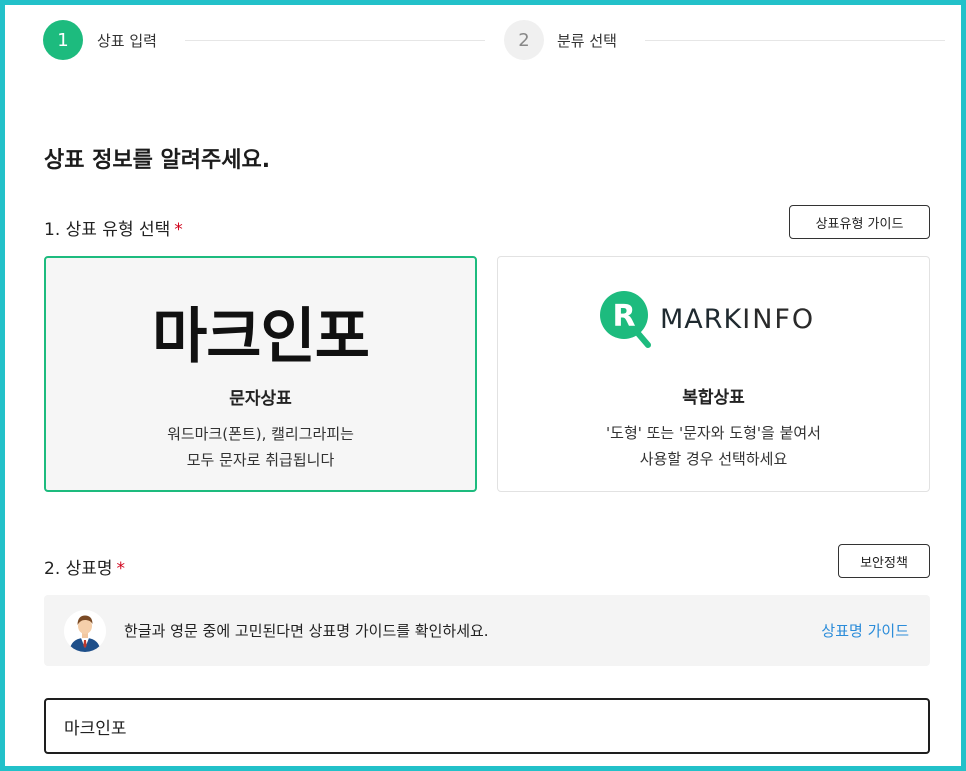 This screenshot has width=966, height=771. I want to click on step-trailing-line, so click(795, 40).